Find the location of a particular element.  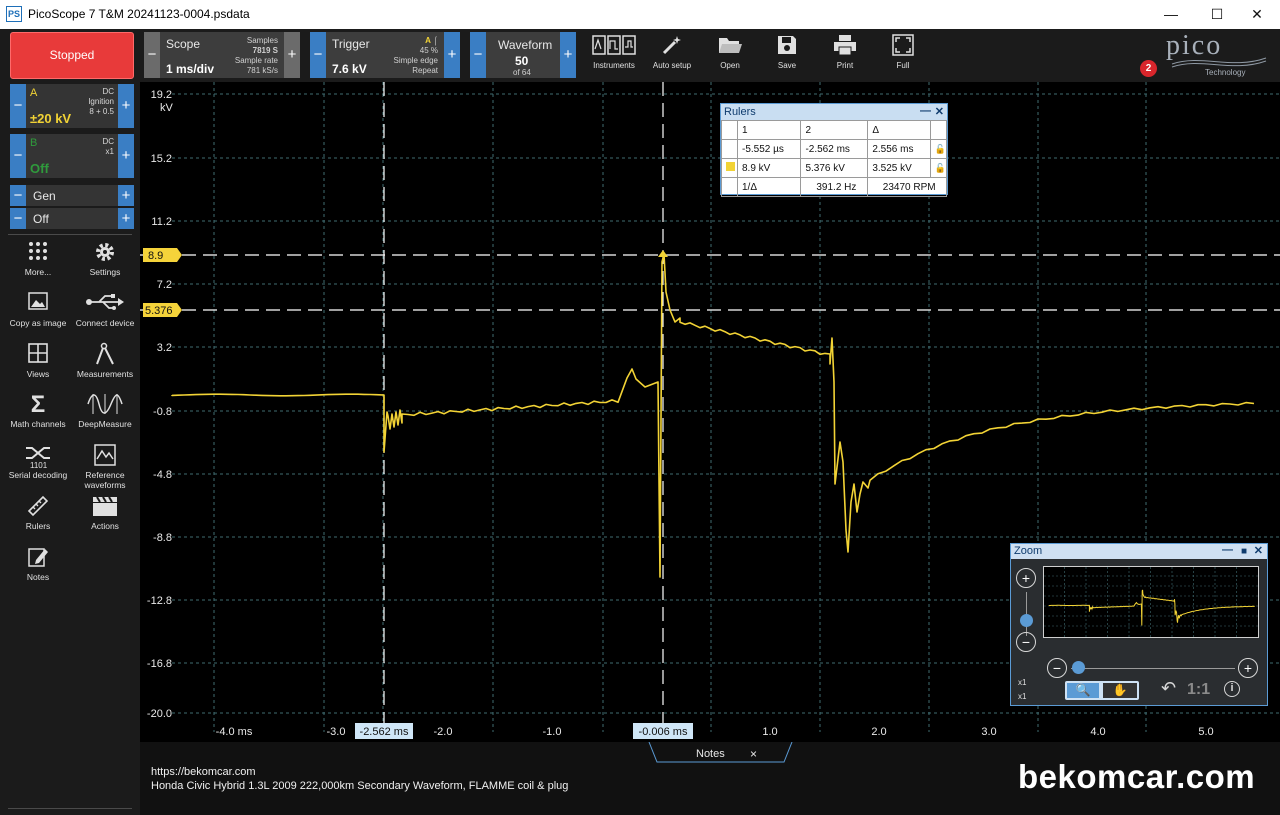

zoom-preview is located at coordinates (1151, 602).